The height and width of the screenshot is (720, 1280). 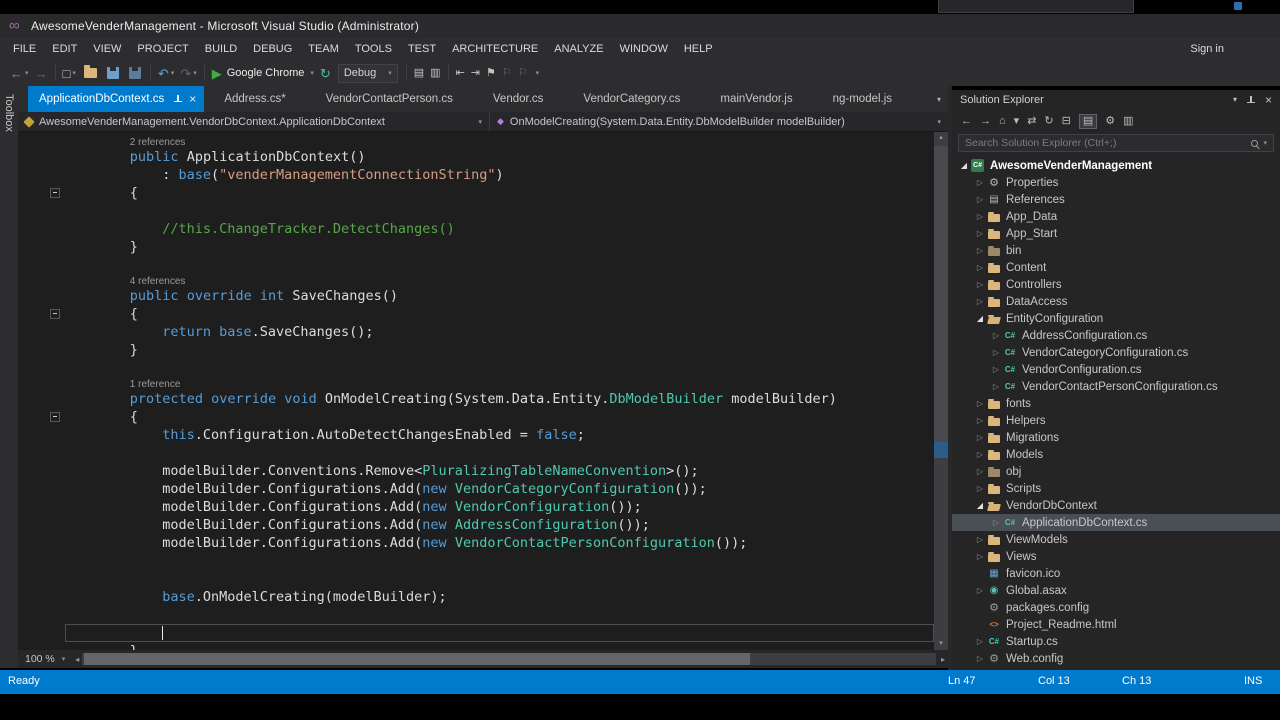 What do you see at coordinates (537, 73) in the screenshot?
I see `toolbar-overflow-button: ▾` at bounding box center [537, 73].